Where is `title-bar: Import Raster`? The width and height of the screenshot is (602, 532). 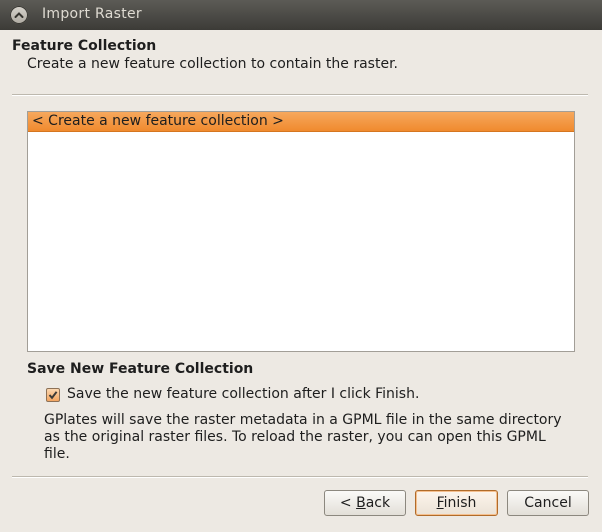 title-bar: Import Raster is located at coordinates (301, 15).